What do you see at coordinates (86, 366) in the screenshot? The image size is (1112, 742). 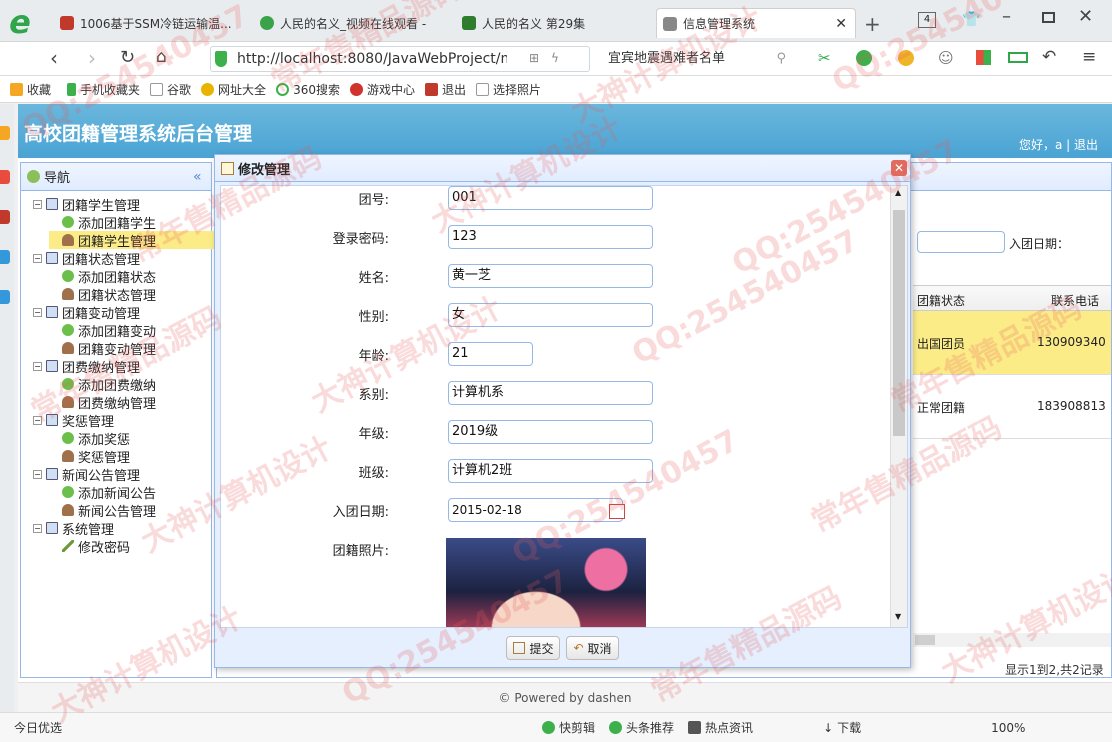 I see `tree-folder: − 团费缴纳管理` at bounding box center [86, 366].